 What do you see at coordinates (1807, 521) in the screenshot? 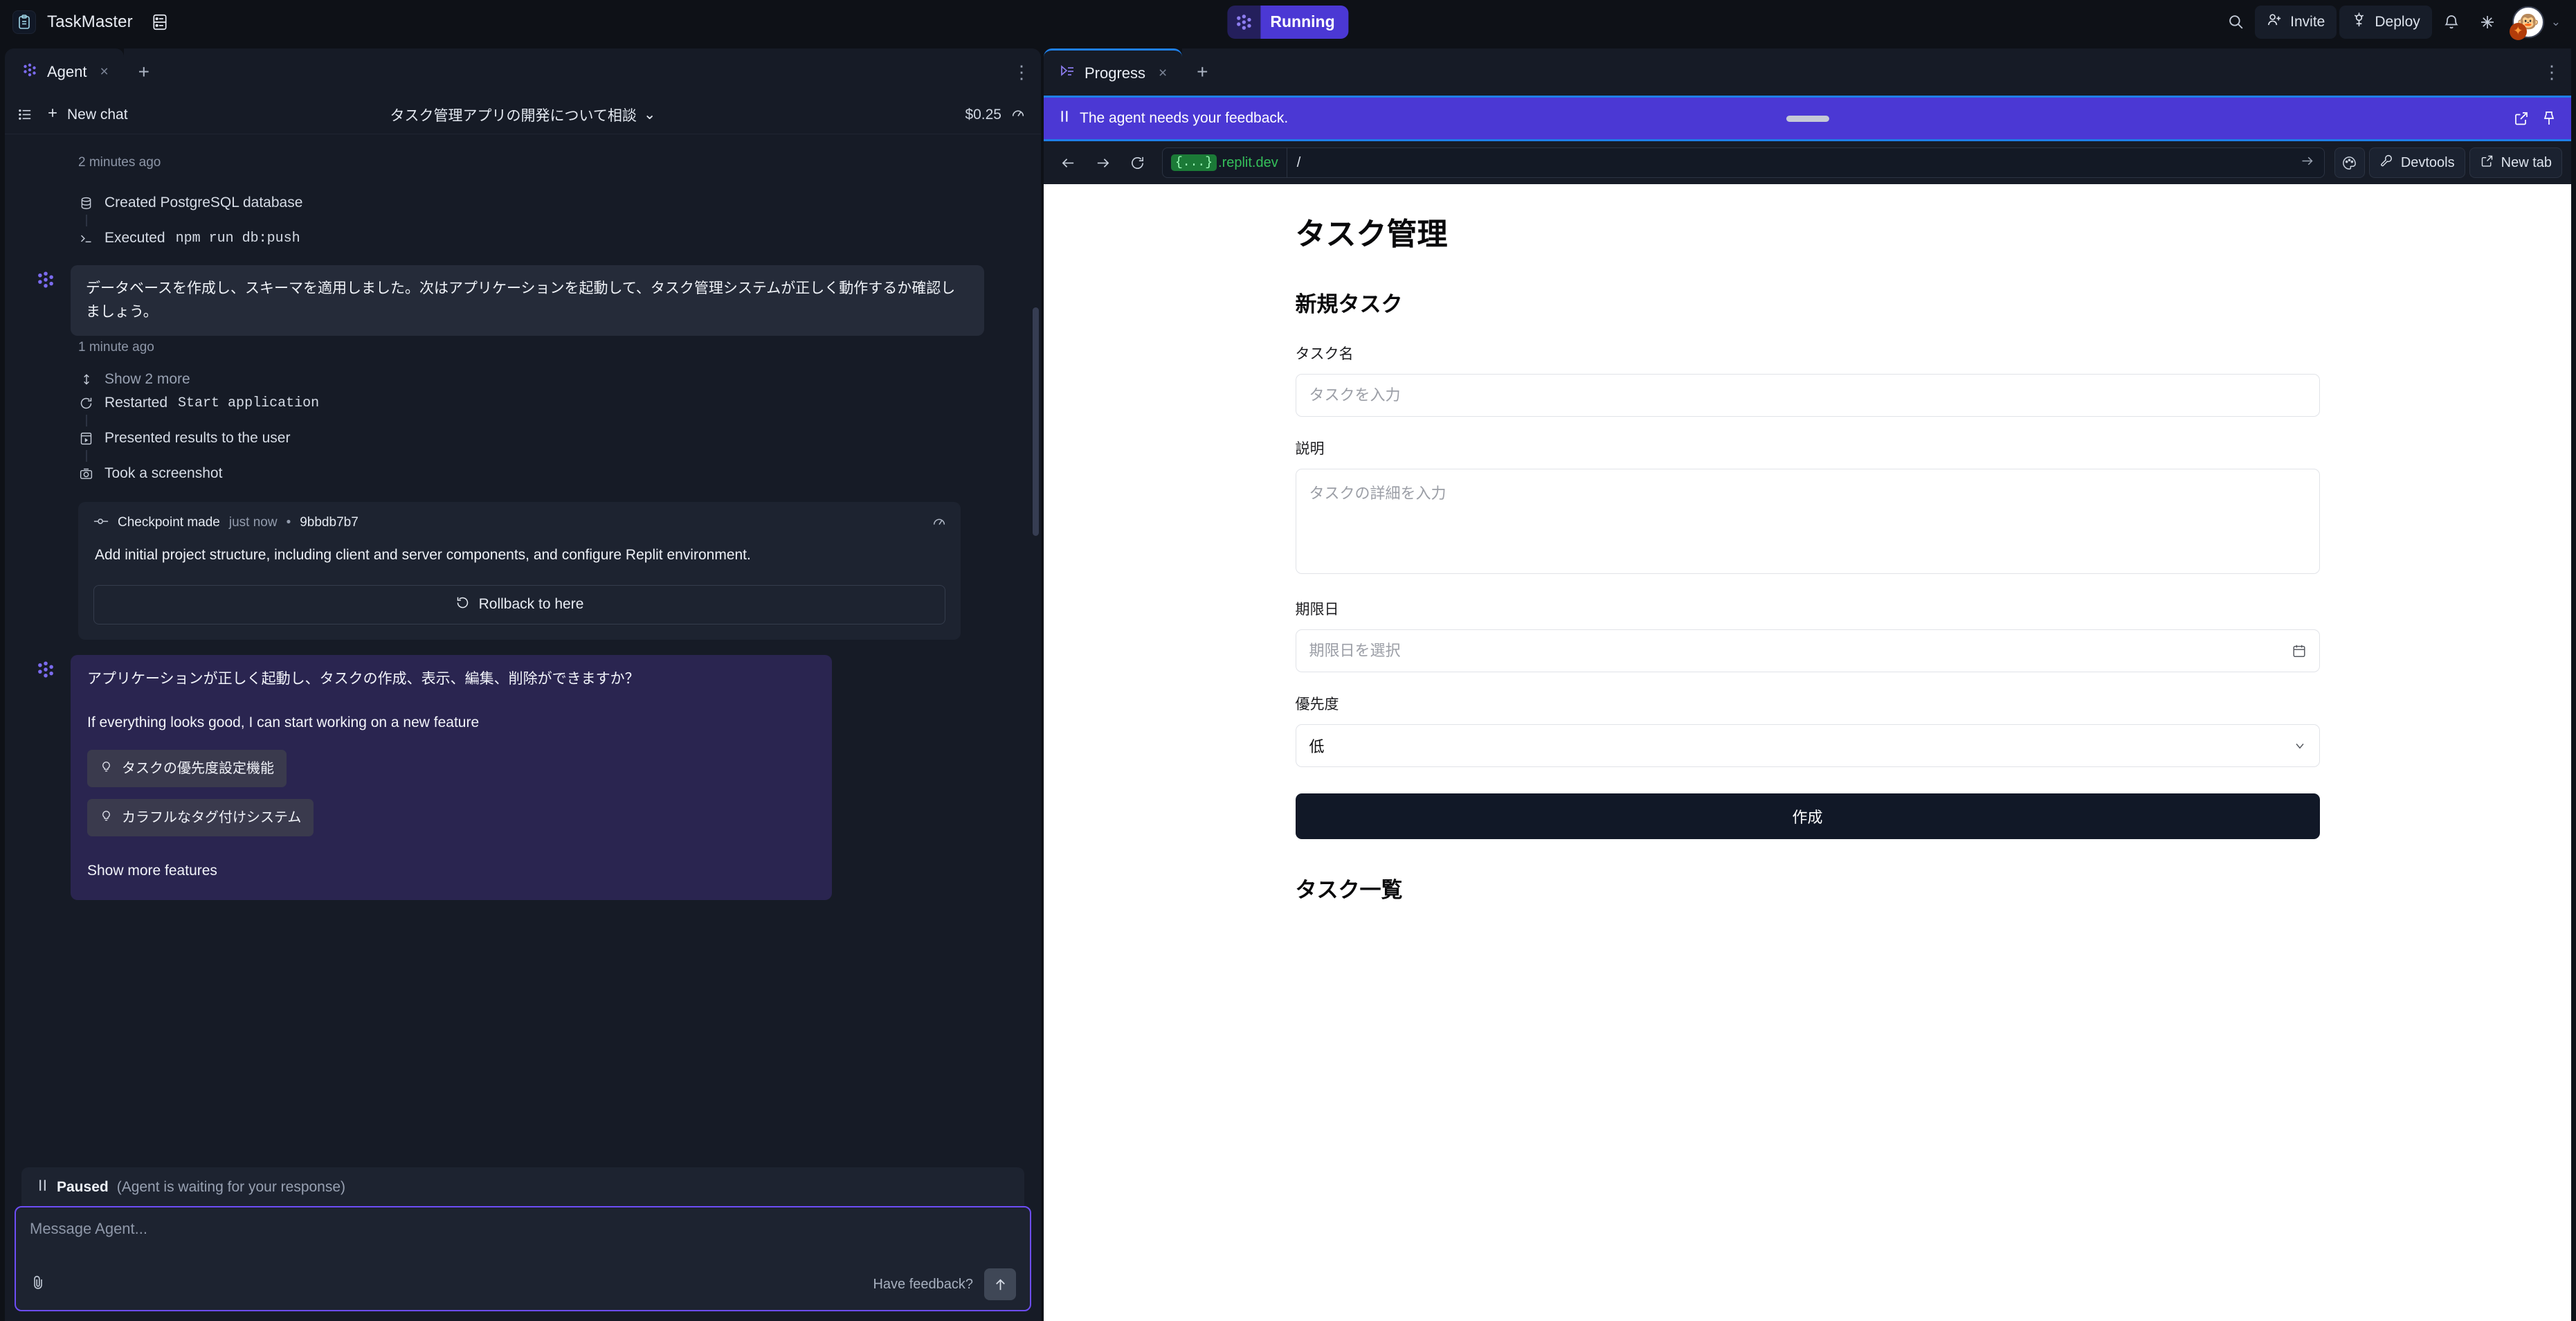
I see `task-description-input` at bounding box center [1807, 521].